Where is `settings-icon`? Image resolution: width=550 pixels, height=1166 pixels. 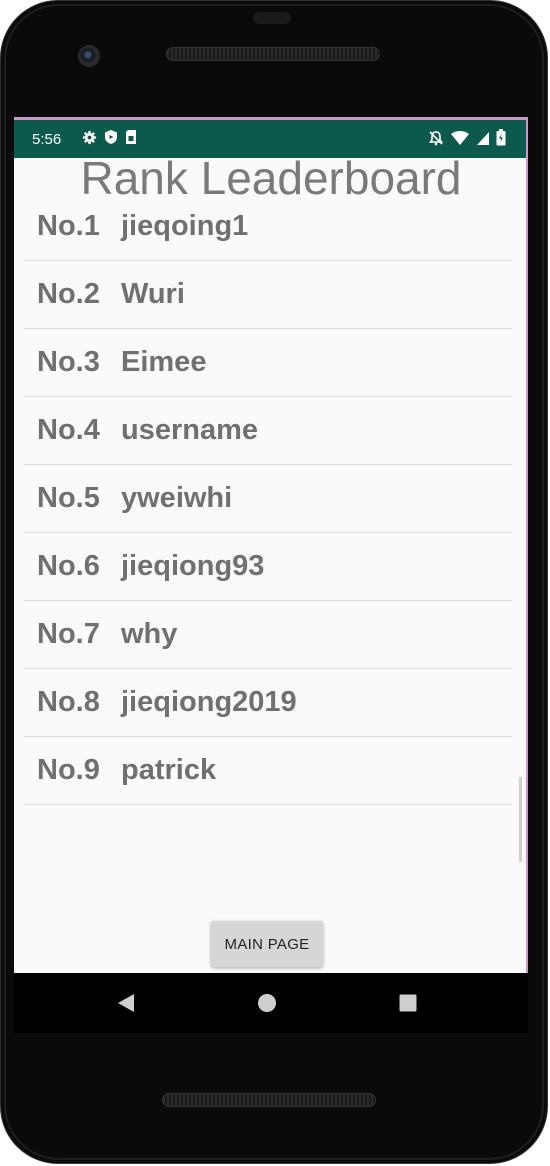
settings-icon is located at coordinates (89, 137).